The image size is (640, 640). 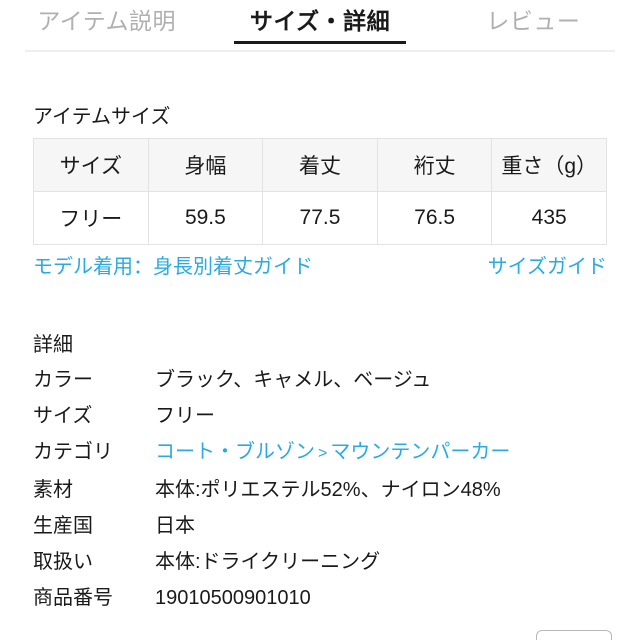 I want to click on cell-weight: 435, so click(x=549, y=218).